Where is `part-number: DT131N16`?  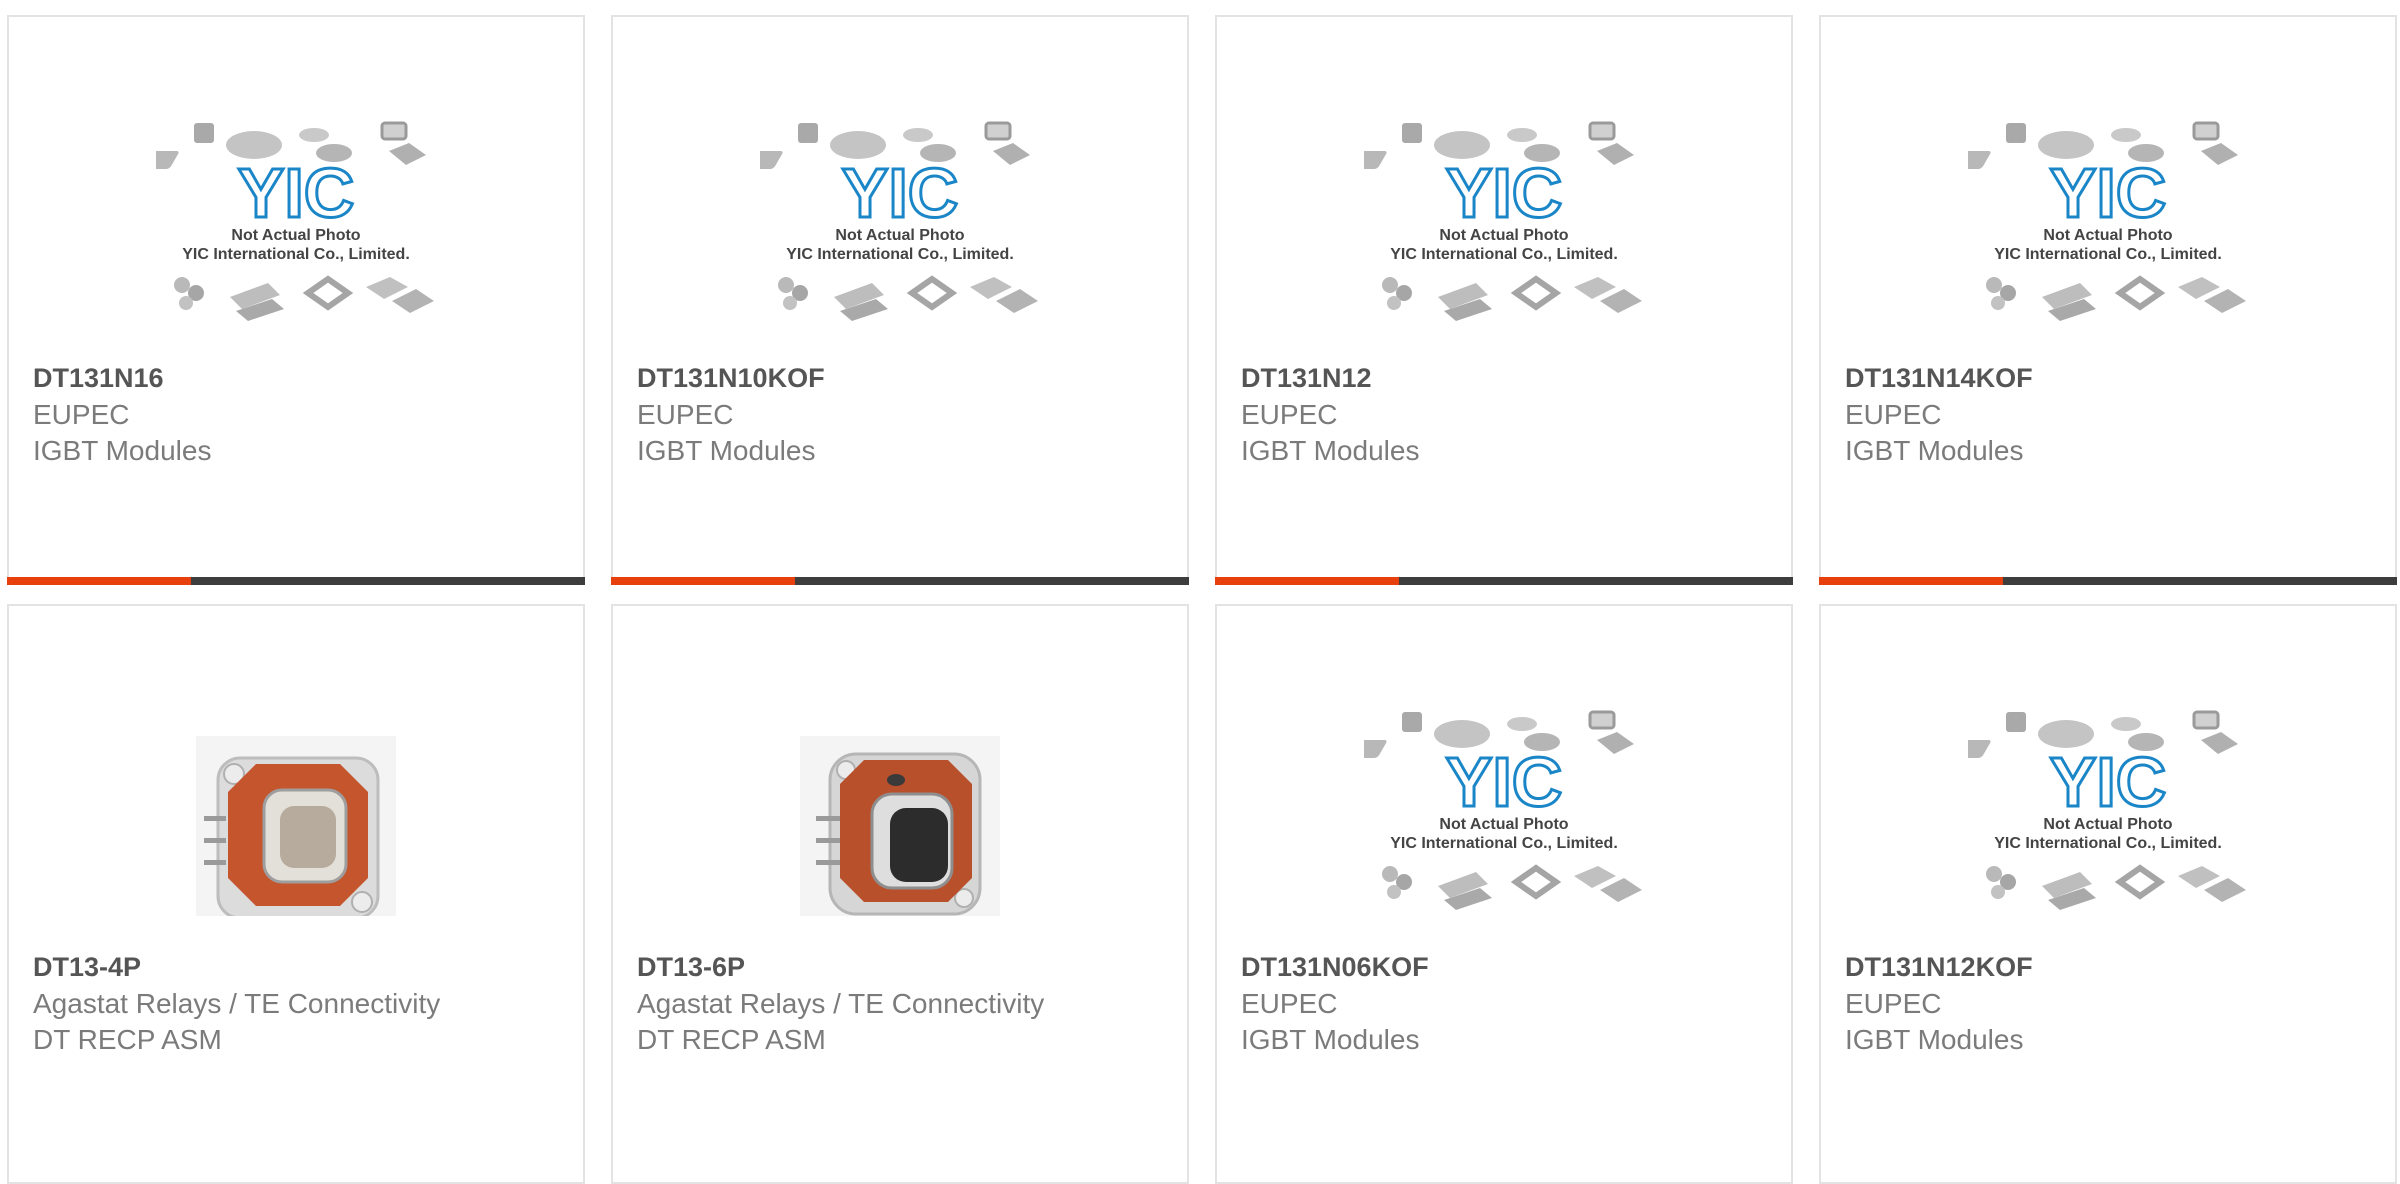 part-number: DT131N16 is located at coordinates (300, 378).